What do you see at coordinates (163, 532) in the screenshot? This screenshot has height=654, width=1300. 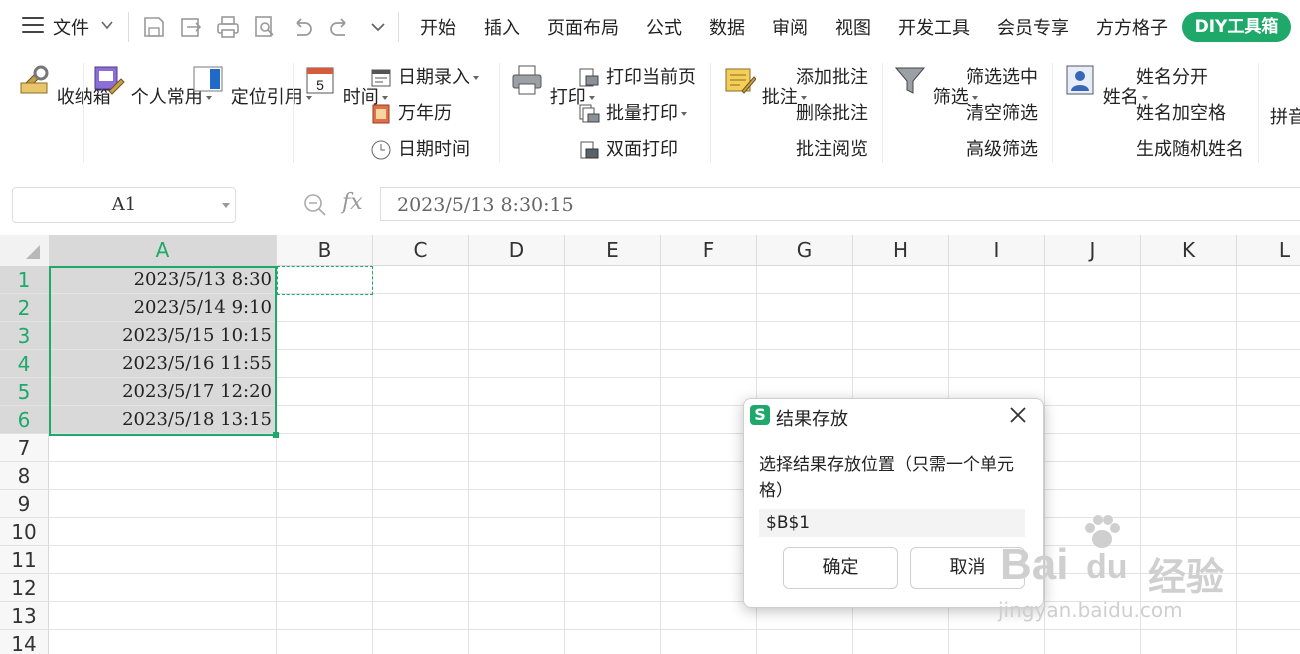 I see `cell-a10` at bounding box center [163, 532].